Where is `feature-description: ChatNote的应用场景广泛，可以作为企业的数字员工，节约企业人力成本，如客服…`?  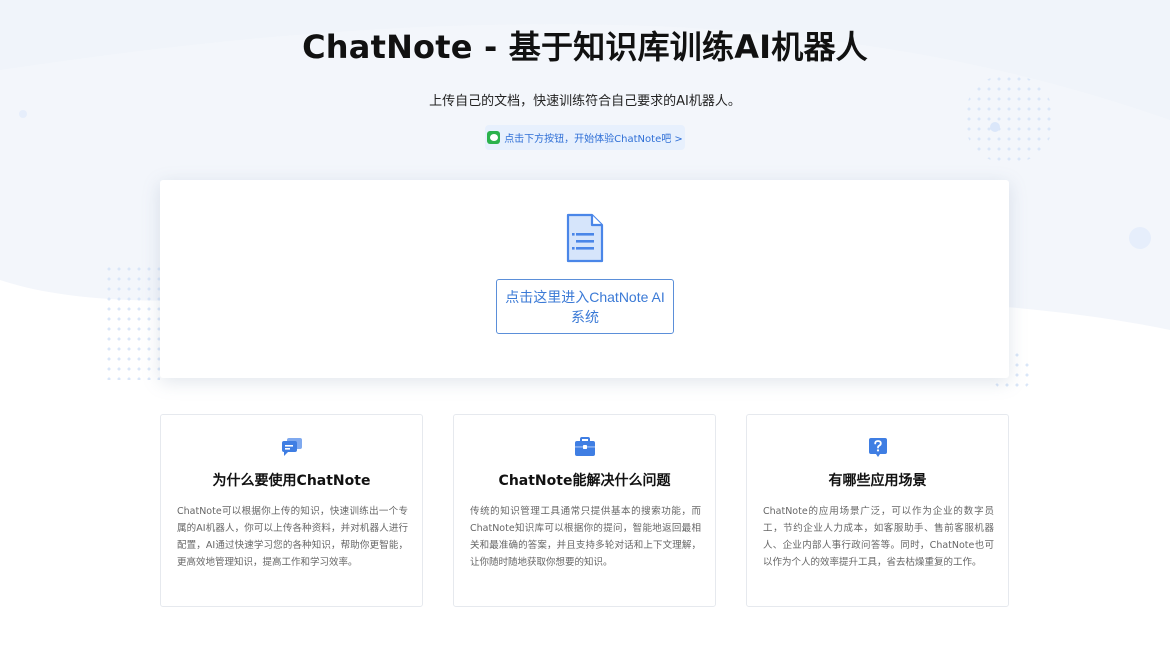
feature-description: ChatNote的应用场景广泛，可以作为企业的数字员工，节约企业人力成本，如客服… is located at coordinates (878, 537).